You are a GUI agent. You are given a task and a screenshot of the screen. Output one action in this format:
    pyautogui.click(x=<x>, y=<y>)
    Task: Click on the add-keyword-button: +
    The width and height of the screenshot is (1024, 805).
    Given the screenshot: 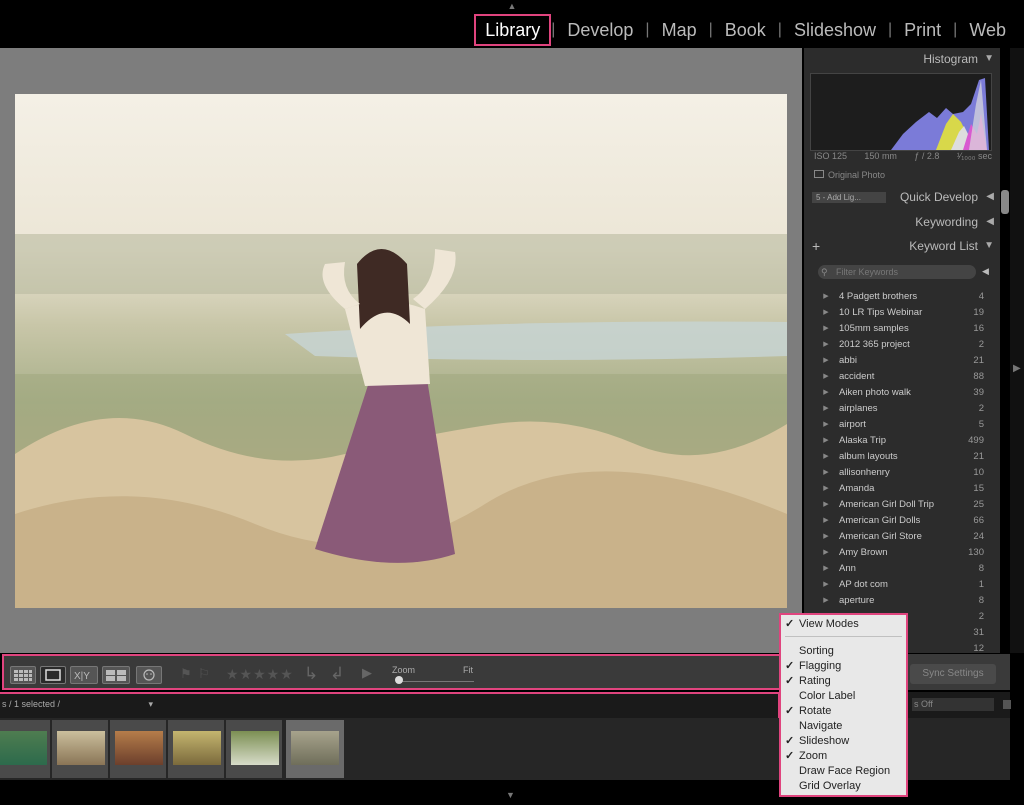 What is the action you would take?
    pyautogui.click(x=816, y=246)
    